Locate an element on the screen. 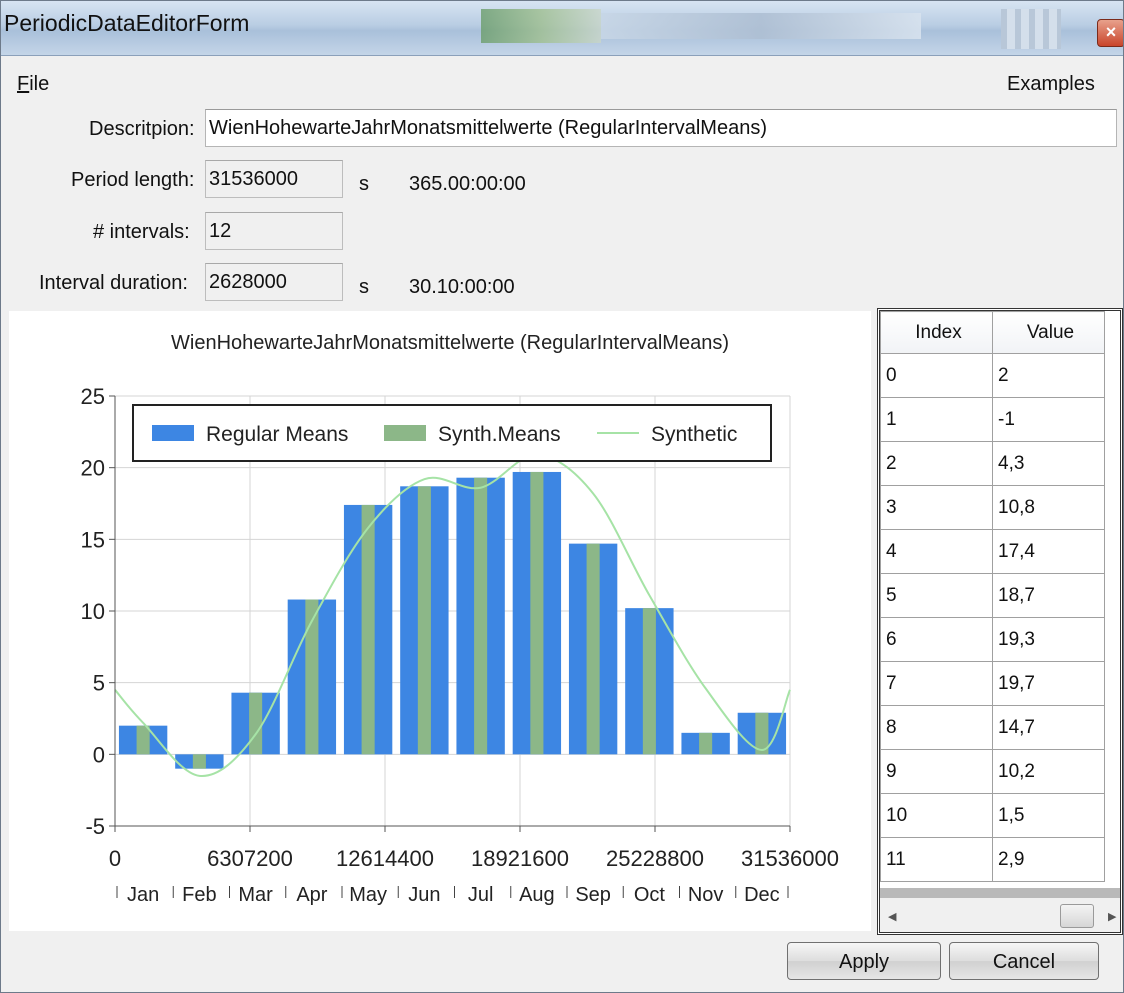 This screenshot has height=993, width=1124. grid-cell-value: -1 is located at coordinates (1048, 419).